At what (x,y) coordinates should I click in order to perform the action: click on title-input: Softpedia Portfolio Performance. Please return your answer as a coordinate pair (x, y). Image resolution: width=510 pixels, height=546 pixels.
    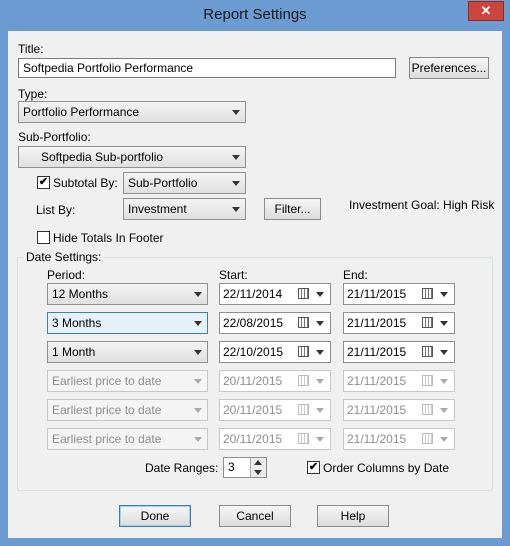
    Looking at the image, I should click on (207, 68).